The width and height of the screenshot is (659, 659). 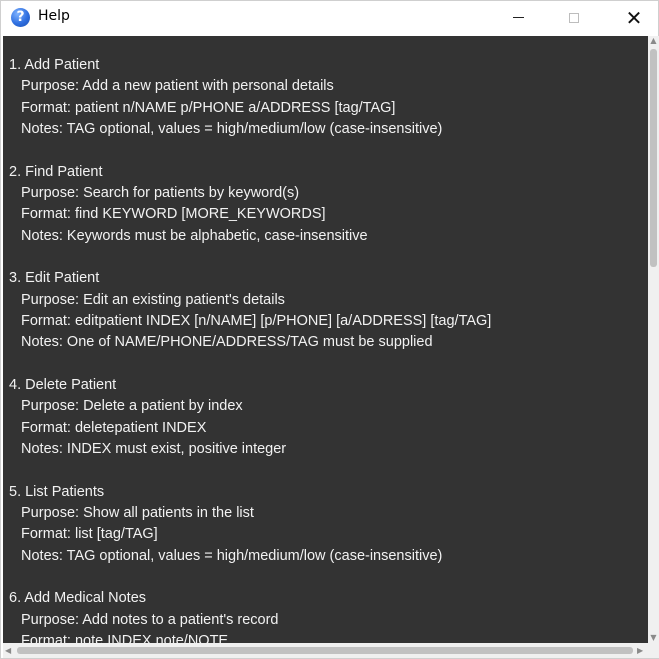 I want to click on close-icon: ✕, so click(x=634, y=17).